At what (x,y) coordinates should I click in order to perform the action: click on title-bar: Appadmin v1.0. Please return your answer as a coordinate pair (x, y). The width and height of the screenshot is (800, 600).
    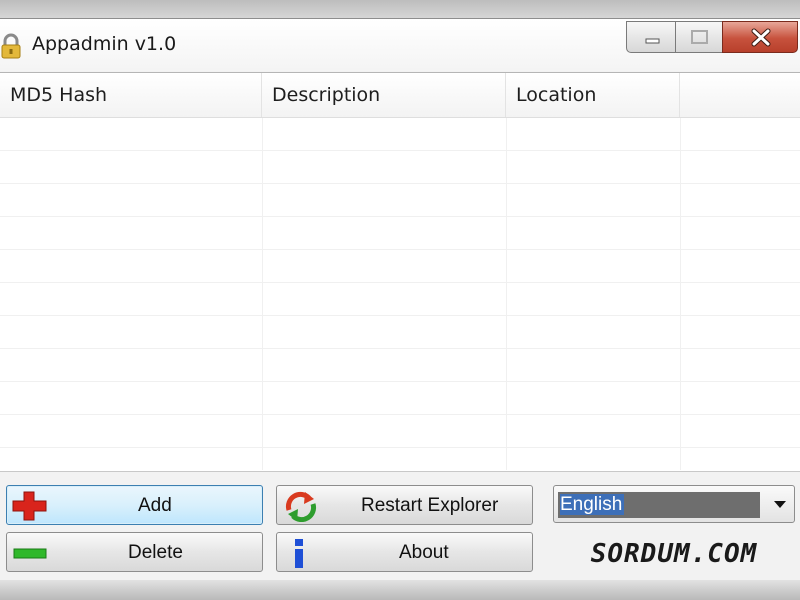
    Looking at the image, I should click on (400, 45).